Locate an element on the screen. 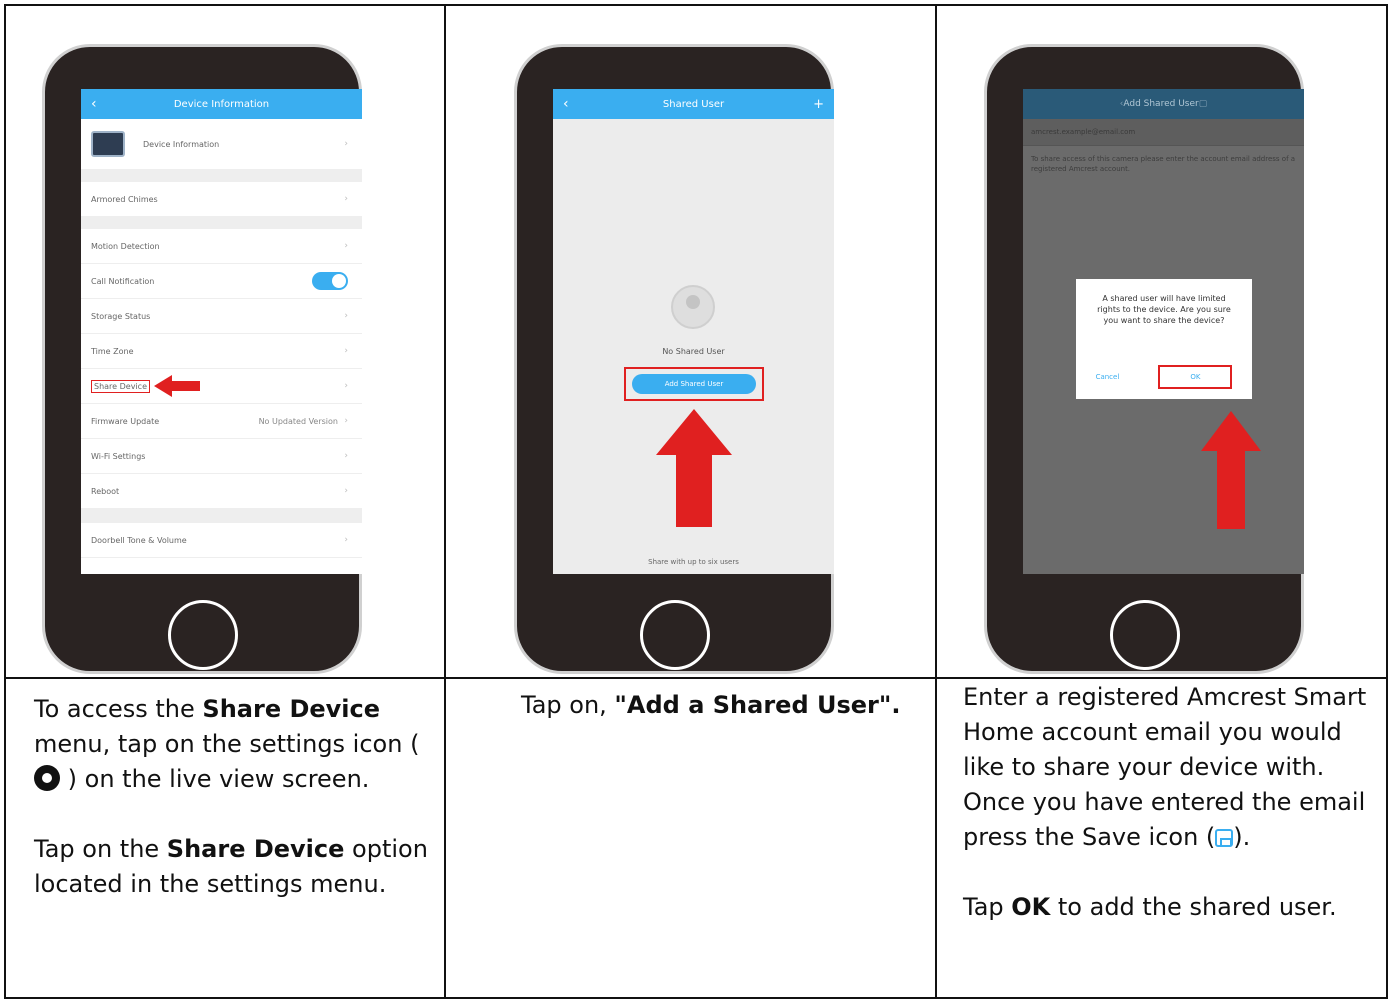 The height and width of the screenshot is (1003, 1392). dialog-buttons: Cancel OK is located at coordinates (1164, 377).